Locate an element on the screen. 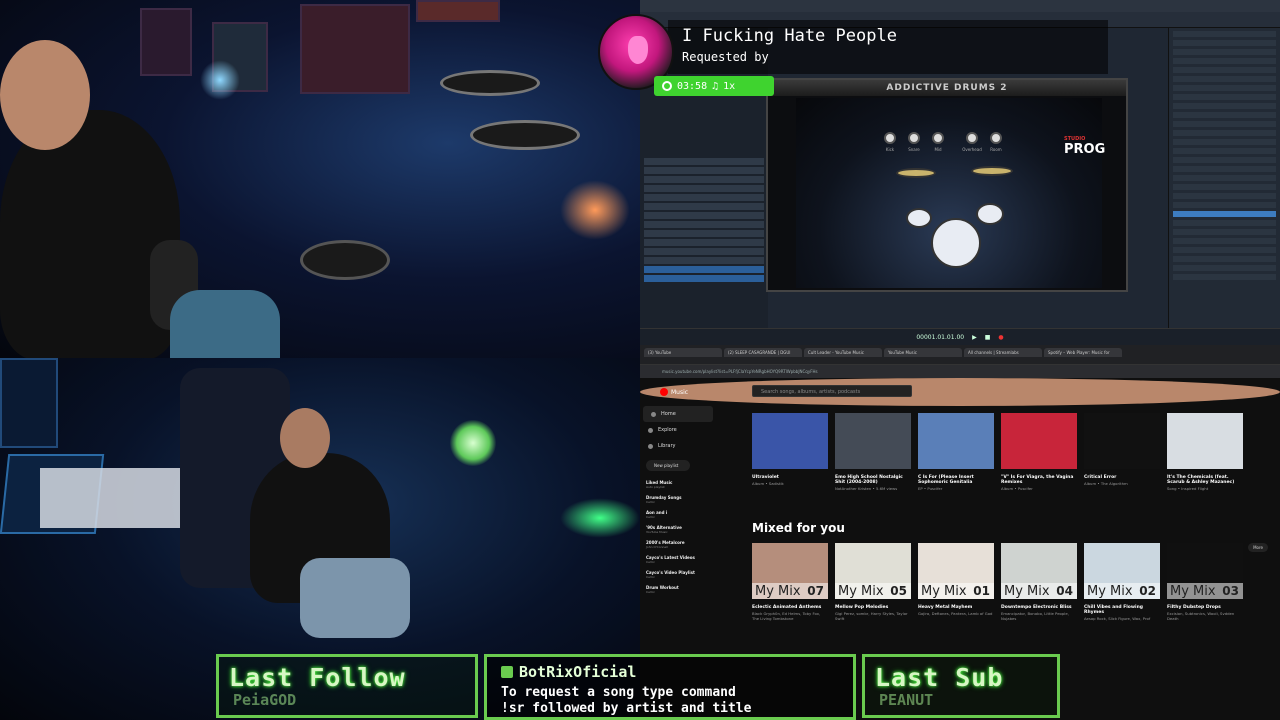 This screenshot has height=720, width=1280. last-sub-label: Last Sub is located at coordinates (939, 677).